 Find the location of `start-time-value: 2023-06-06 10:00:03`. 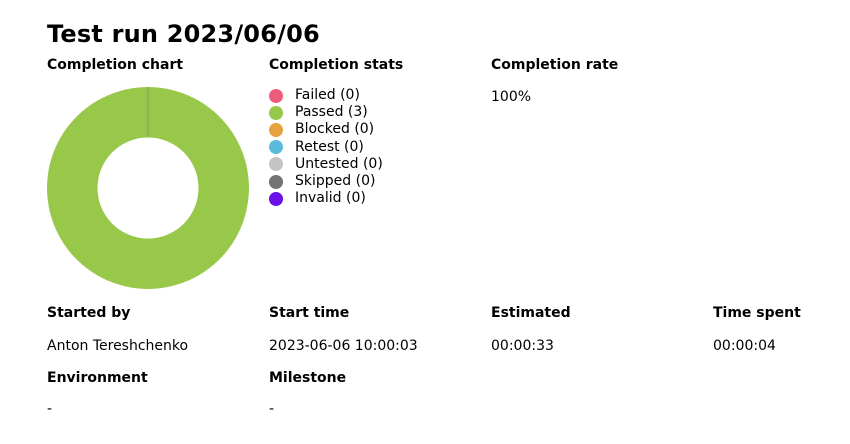

start-time-value: 2023-06-06 10:00:03 is located at coordinates (343, 346).